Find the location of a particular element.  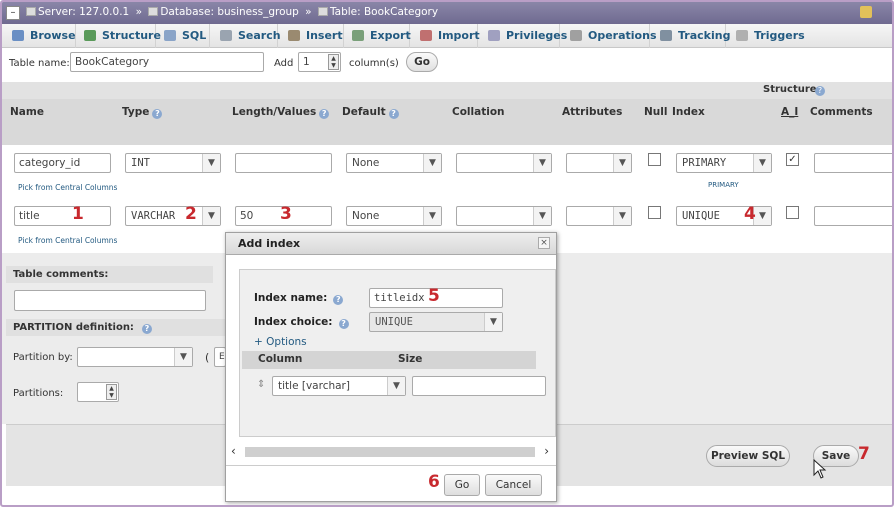

tab-search: Search is located at coordinates (248, 36).